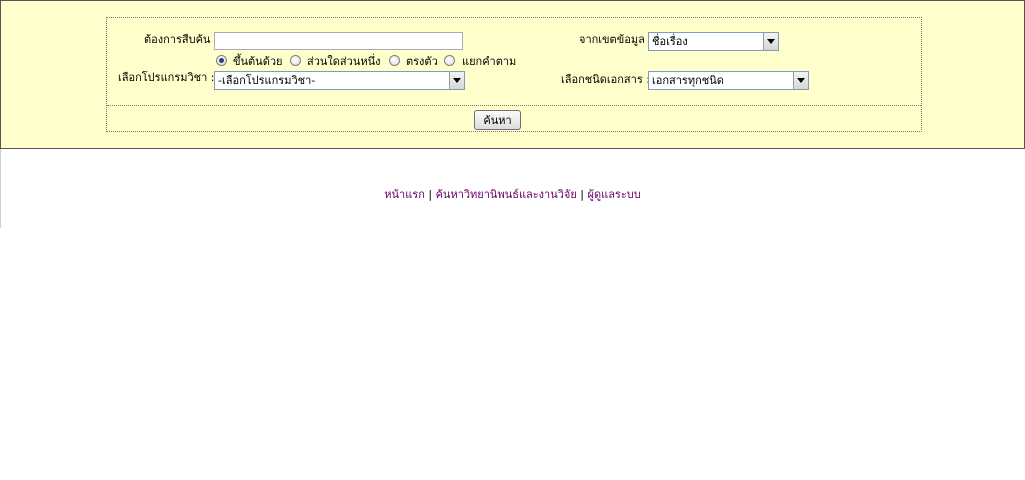 Image resolution: width=1025 pixels, height=480 pixels. What do you see at coordinates (506, 194) in the screenshot?
I see `footer-link-search-theses: ค้นหาวิทยานิพนธ์และงานวิจัย` at bounding box center [506, 194].